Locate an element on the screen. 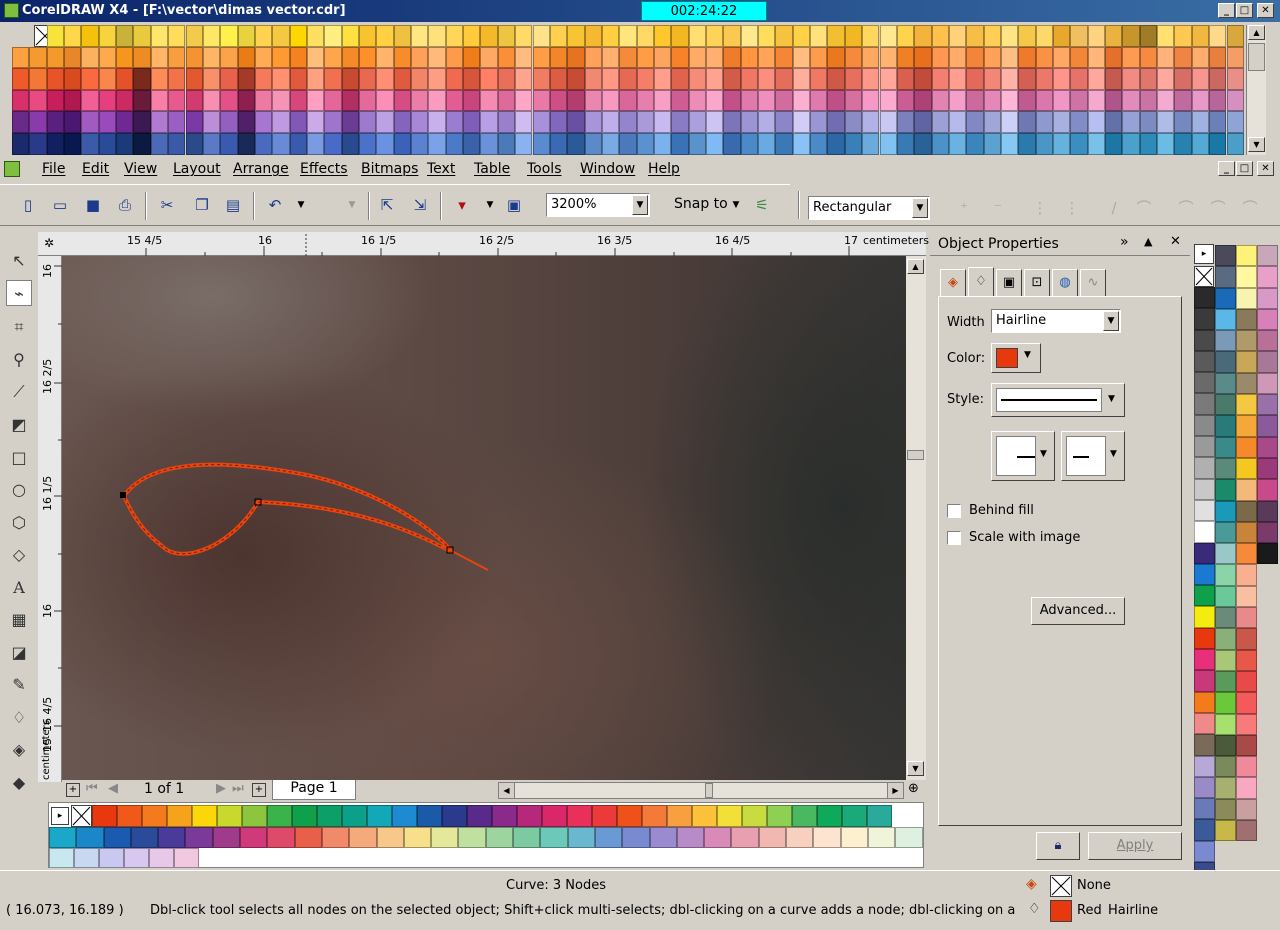 The image size is (1280, 930). snap-to-button: Snap to is located at coordinates (701, 204).